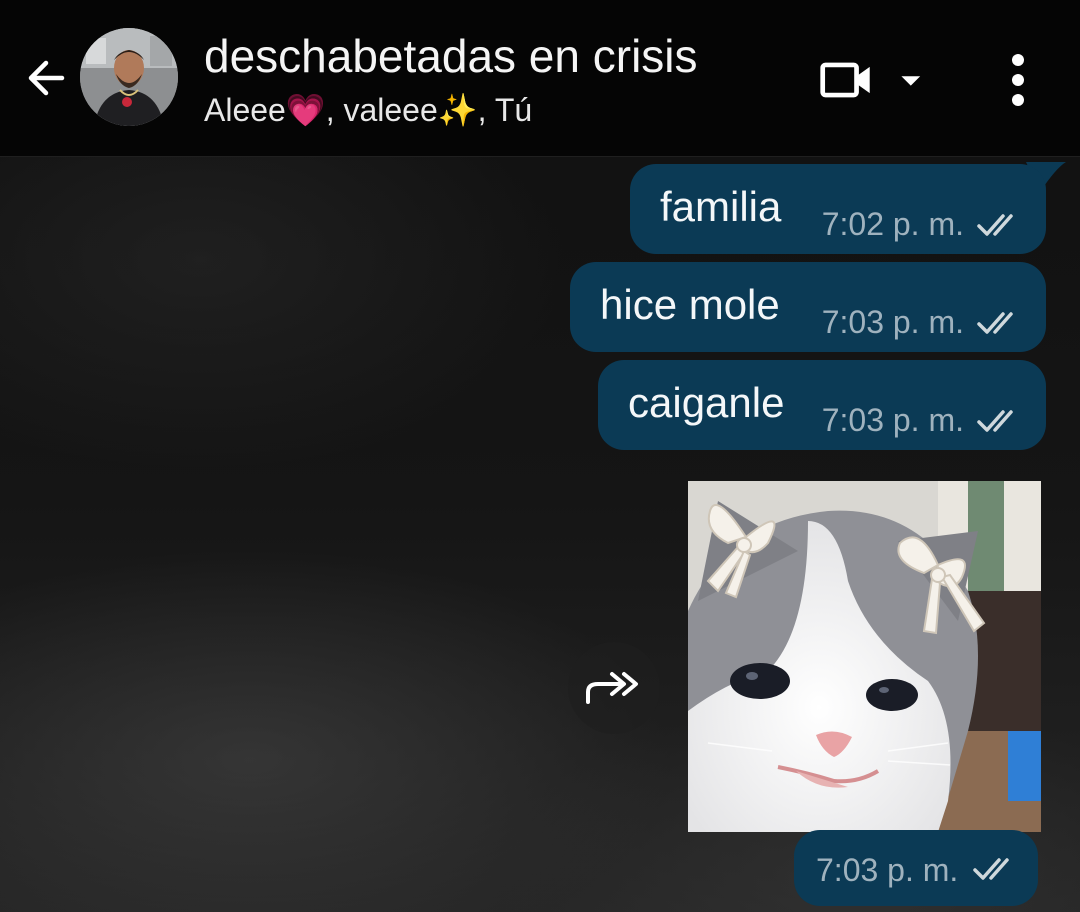  Describe the element at coordinates (690, 304) in the screenshot. I see `message-text: hice mole` at that location.